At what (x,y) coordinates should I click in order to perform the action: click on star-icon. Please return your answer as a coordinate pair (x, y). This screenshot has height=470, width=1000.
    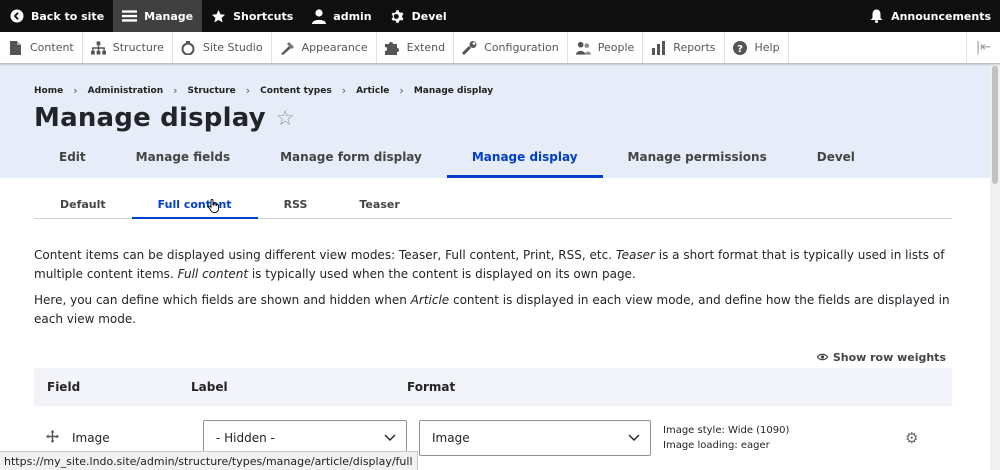
    Looking at the image, I should click on (218, 16).